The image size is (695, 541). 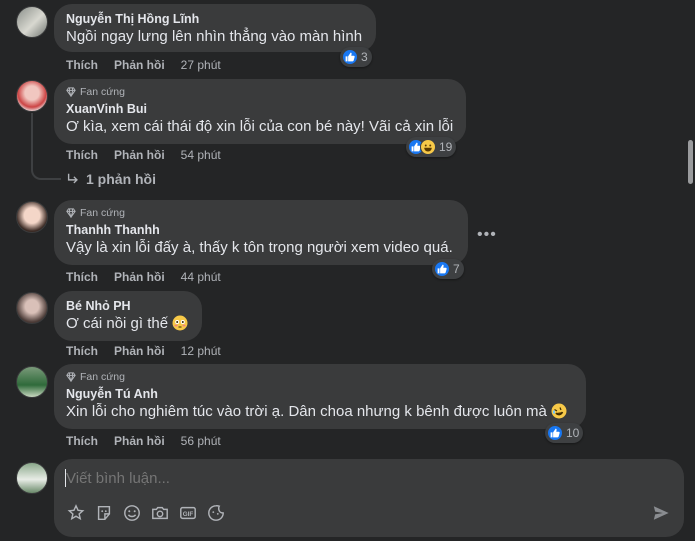 I want to click on haha-icon, so click(x=428, y=147).